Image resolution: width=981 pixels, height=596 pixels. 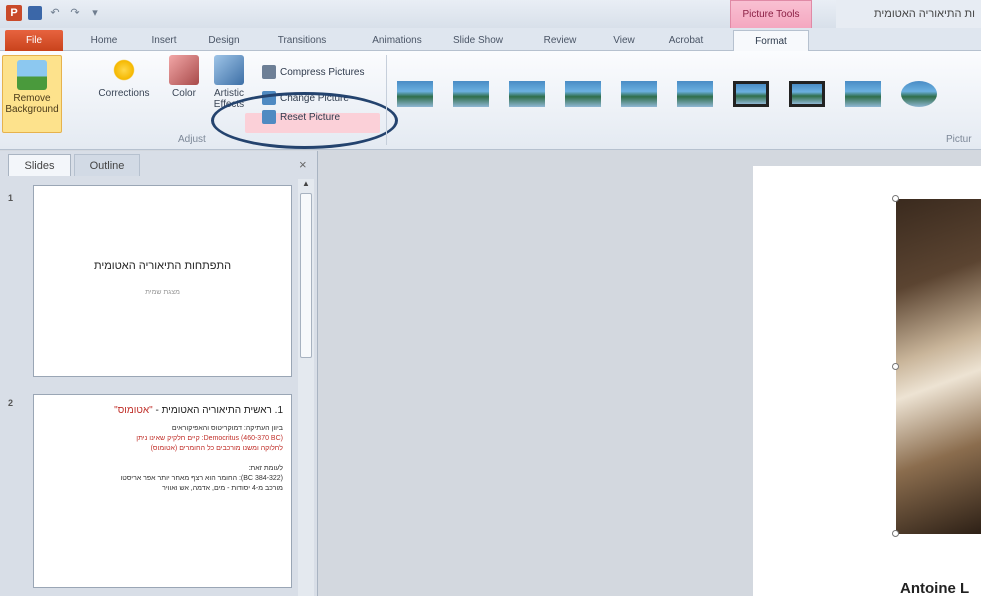 What do you see at coordinates (306, 275) in the screenshot?
I see `scrollbar-thumb` at bounding box center [306, 275].